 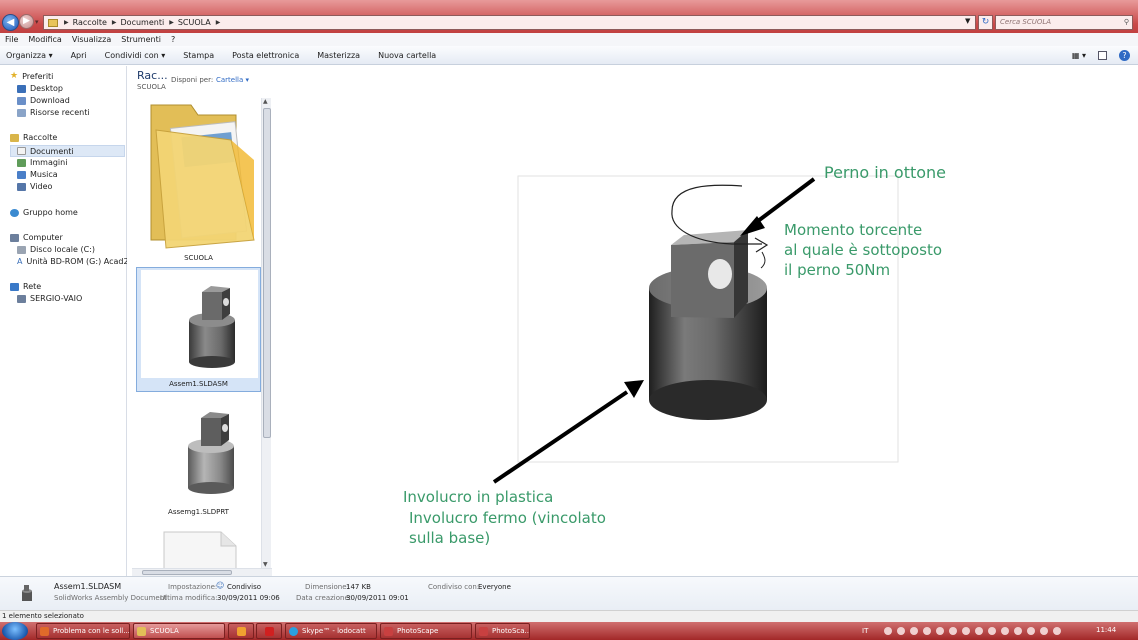 I want to click on nav-favorites: ★ Preferiti, so click(x=31, y=76).